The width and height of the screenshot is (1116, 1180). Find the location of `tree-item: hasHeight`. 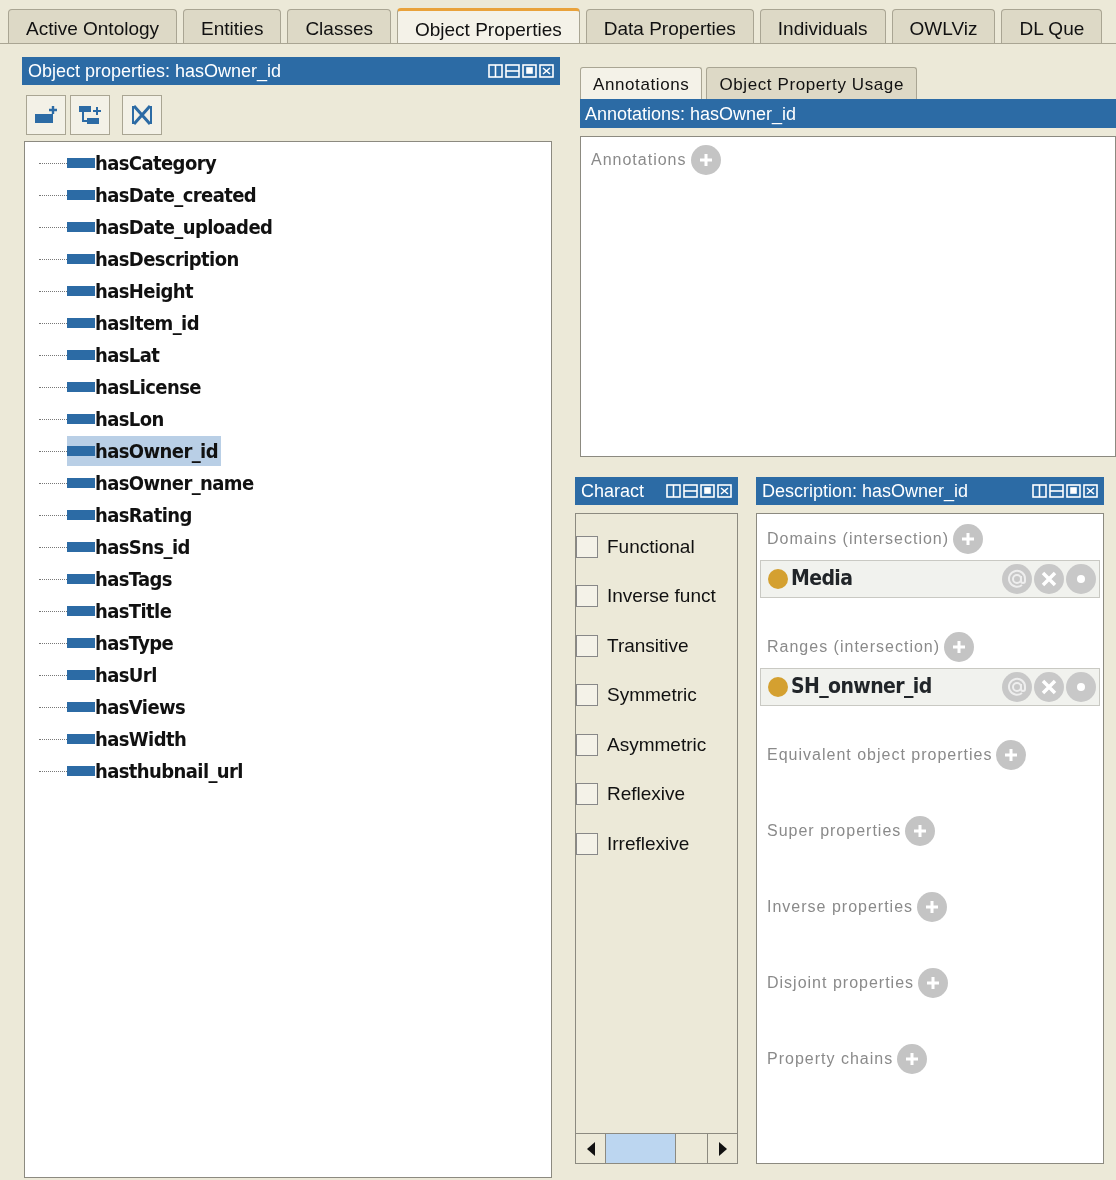

tree-item: hasHeight is located at coordinates (131, 291).